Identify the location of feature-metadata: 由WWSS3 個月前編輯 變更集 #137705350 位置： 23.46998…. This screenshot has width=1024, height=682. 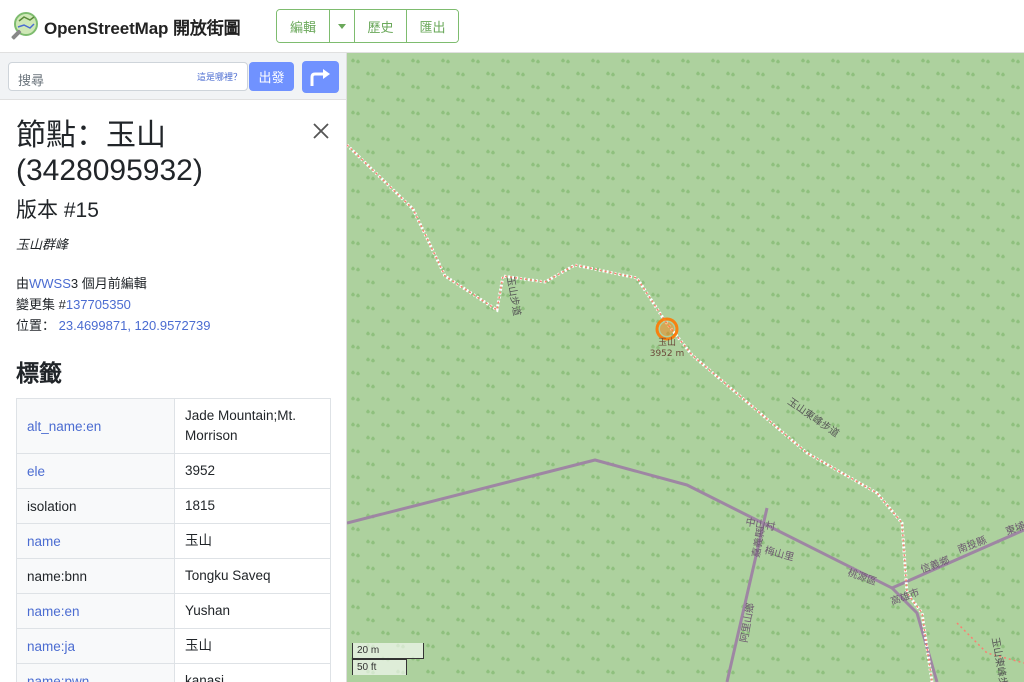
(173, 304).